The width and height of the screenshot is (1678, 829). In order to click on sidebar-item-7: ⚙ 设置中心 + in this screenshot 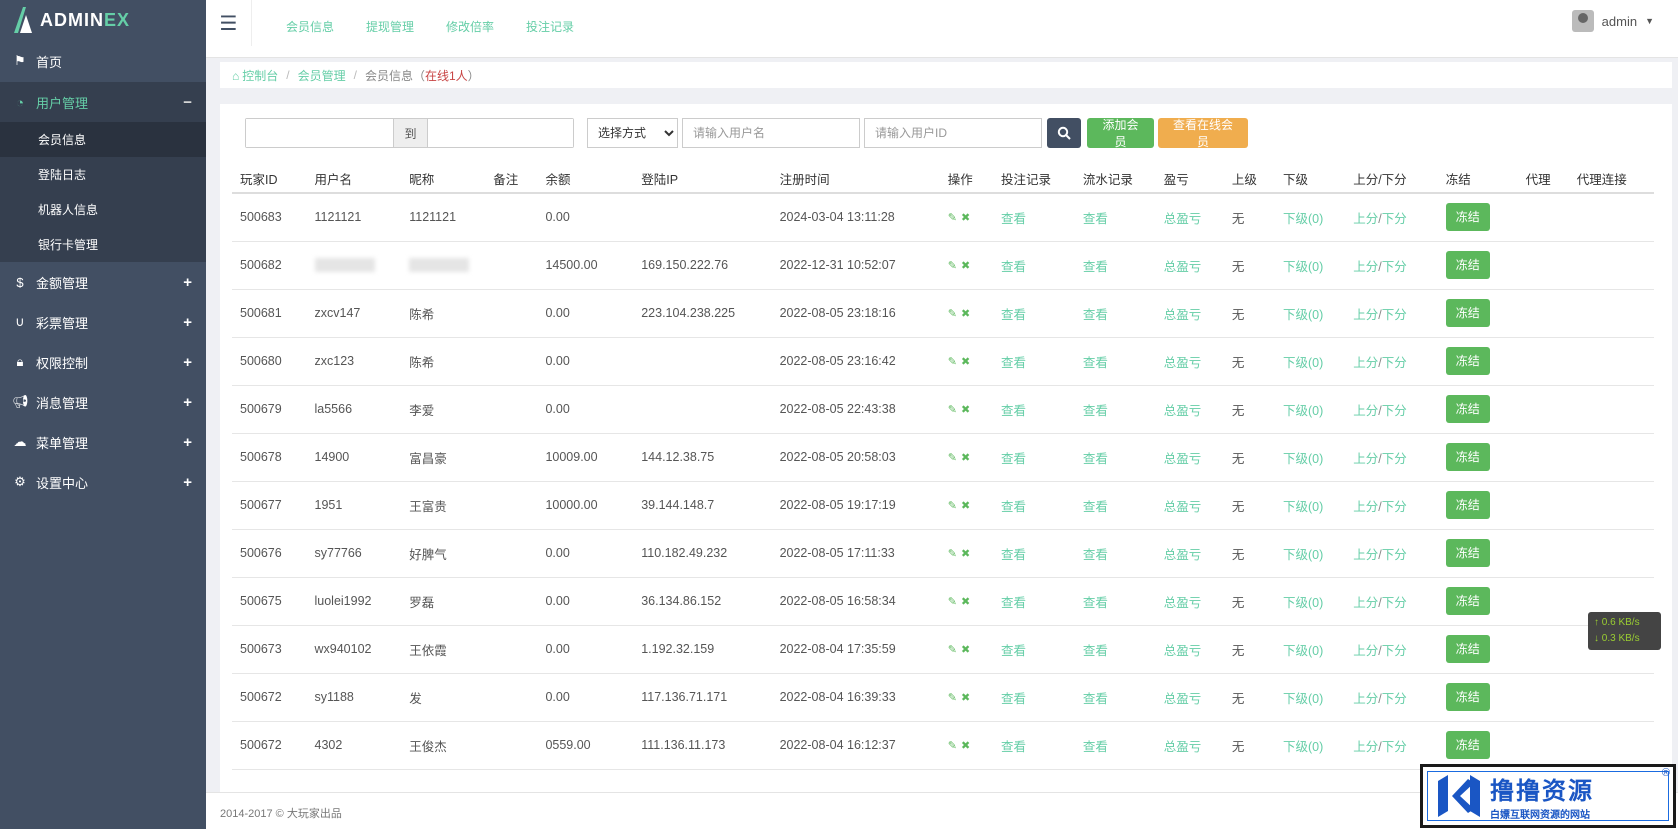, I will do `click(103, 482)`.